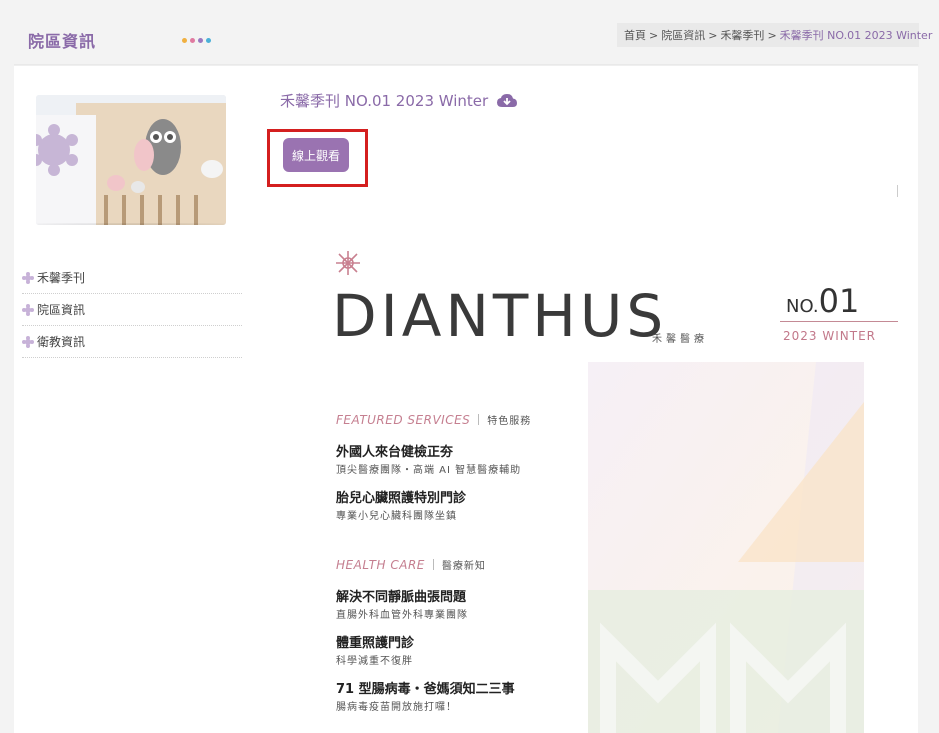  What do you see at coordinates (396, 516) in the screenshot?
I see `article-subtitle: 專業小兒心臟科團隊坐鎮` at bounding box center [396, 516].